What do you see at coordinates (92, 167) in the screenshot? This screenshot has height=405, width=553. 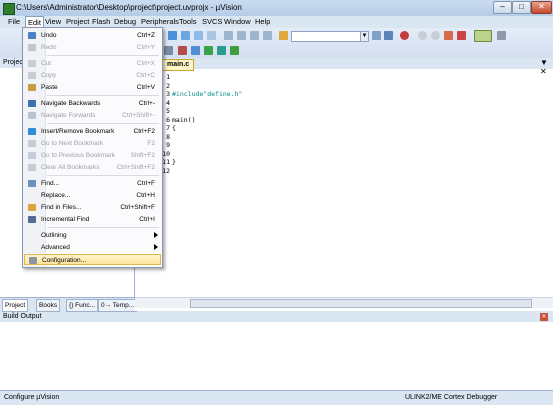 I see `menu-clear-bookmarks: Clear All Bookmarks Ctrl+Shift+F2` at bounding box center [92, 167].